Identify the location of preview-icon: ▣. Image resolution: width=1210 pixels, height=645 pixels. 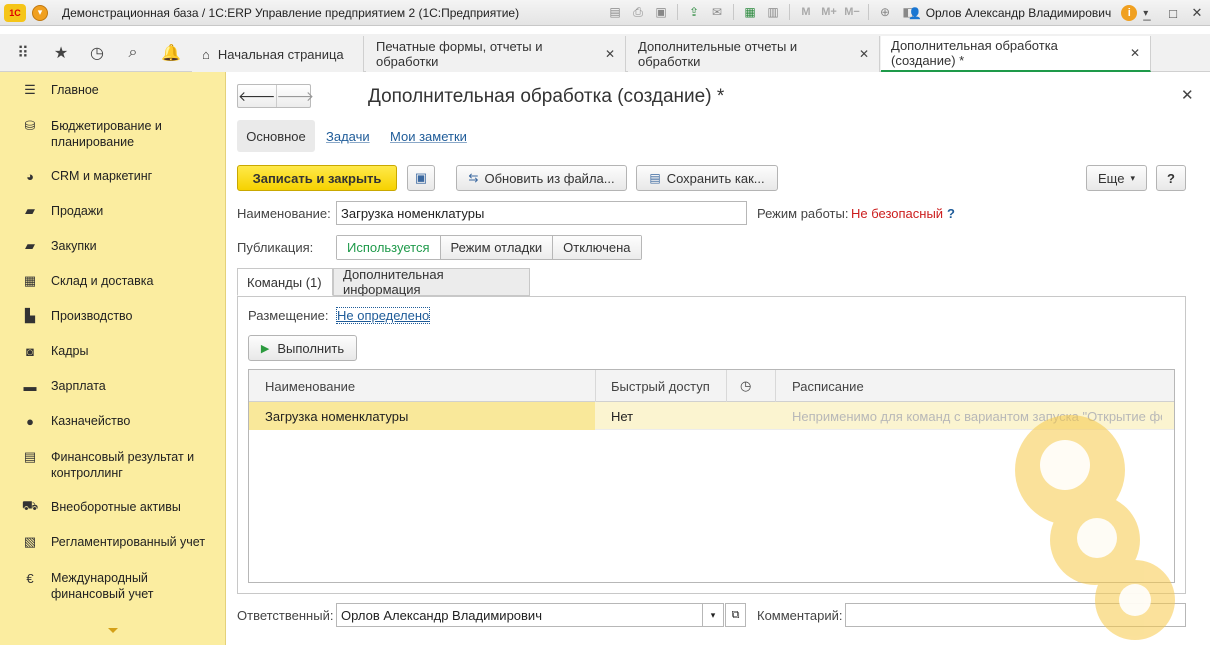
(661, 12).